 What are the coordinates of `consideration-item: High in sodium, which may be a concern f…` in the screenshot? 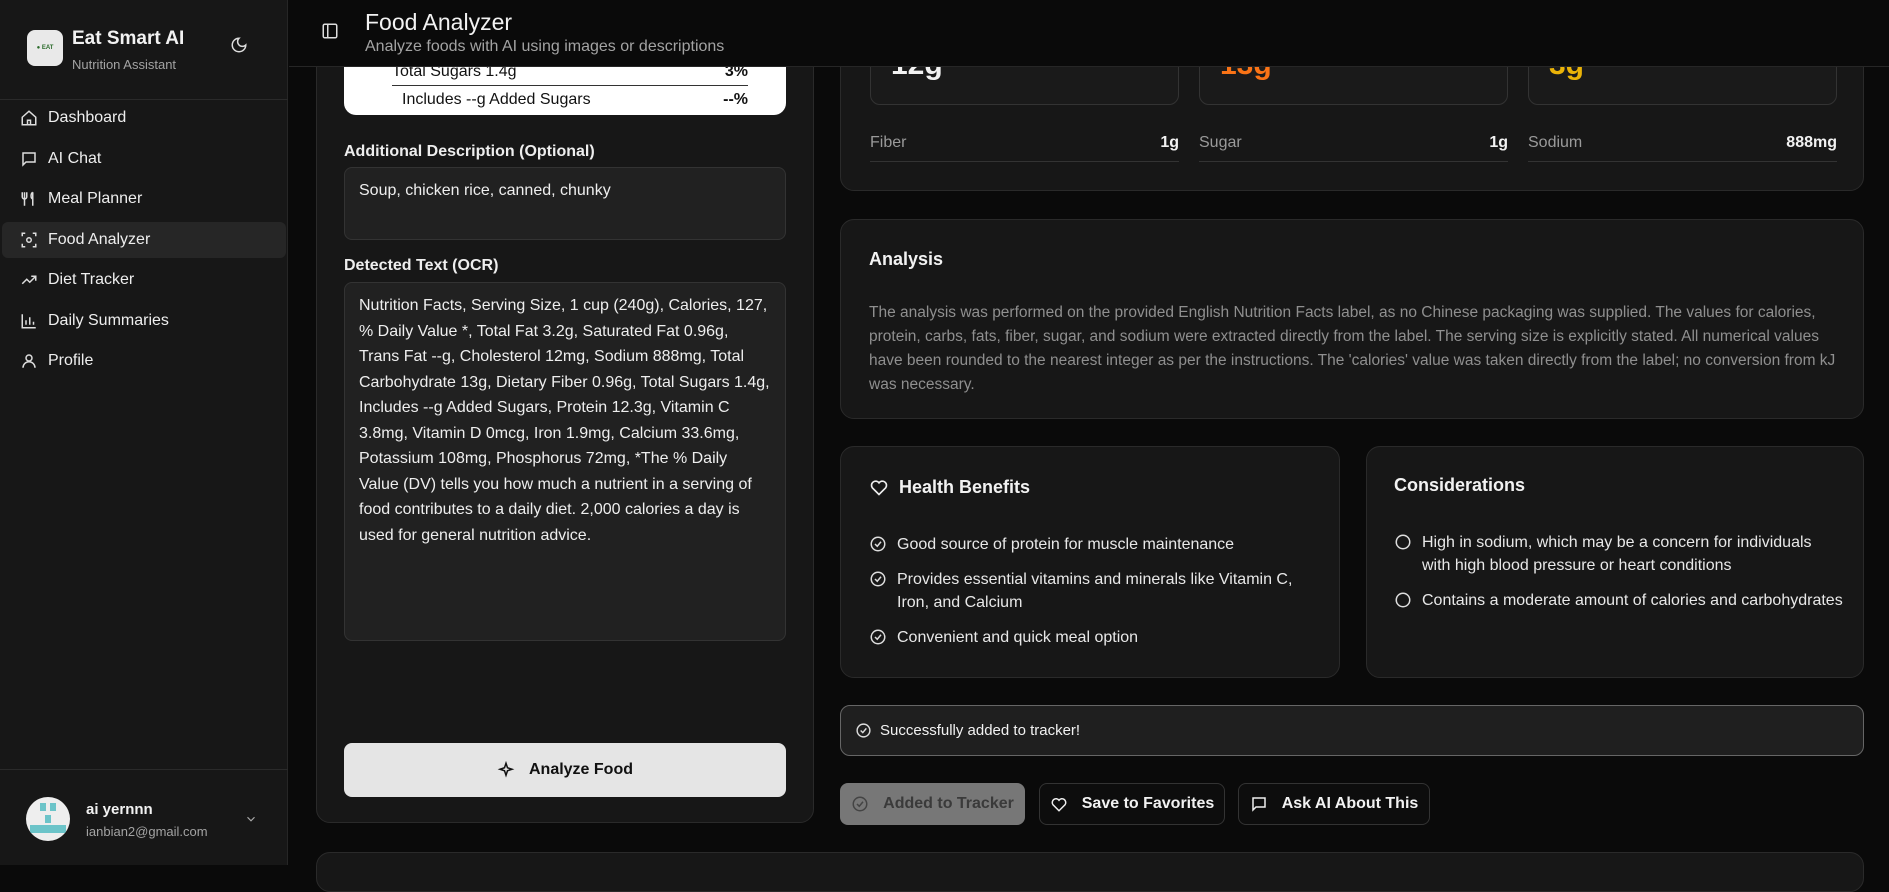 It's located at (1619, 554).